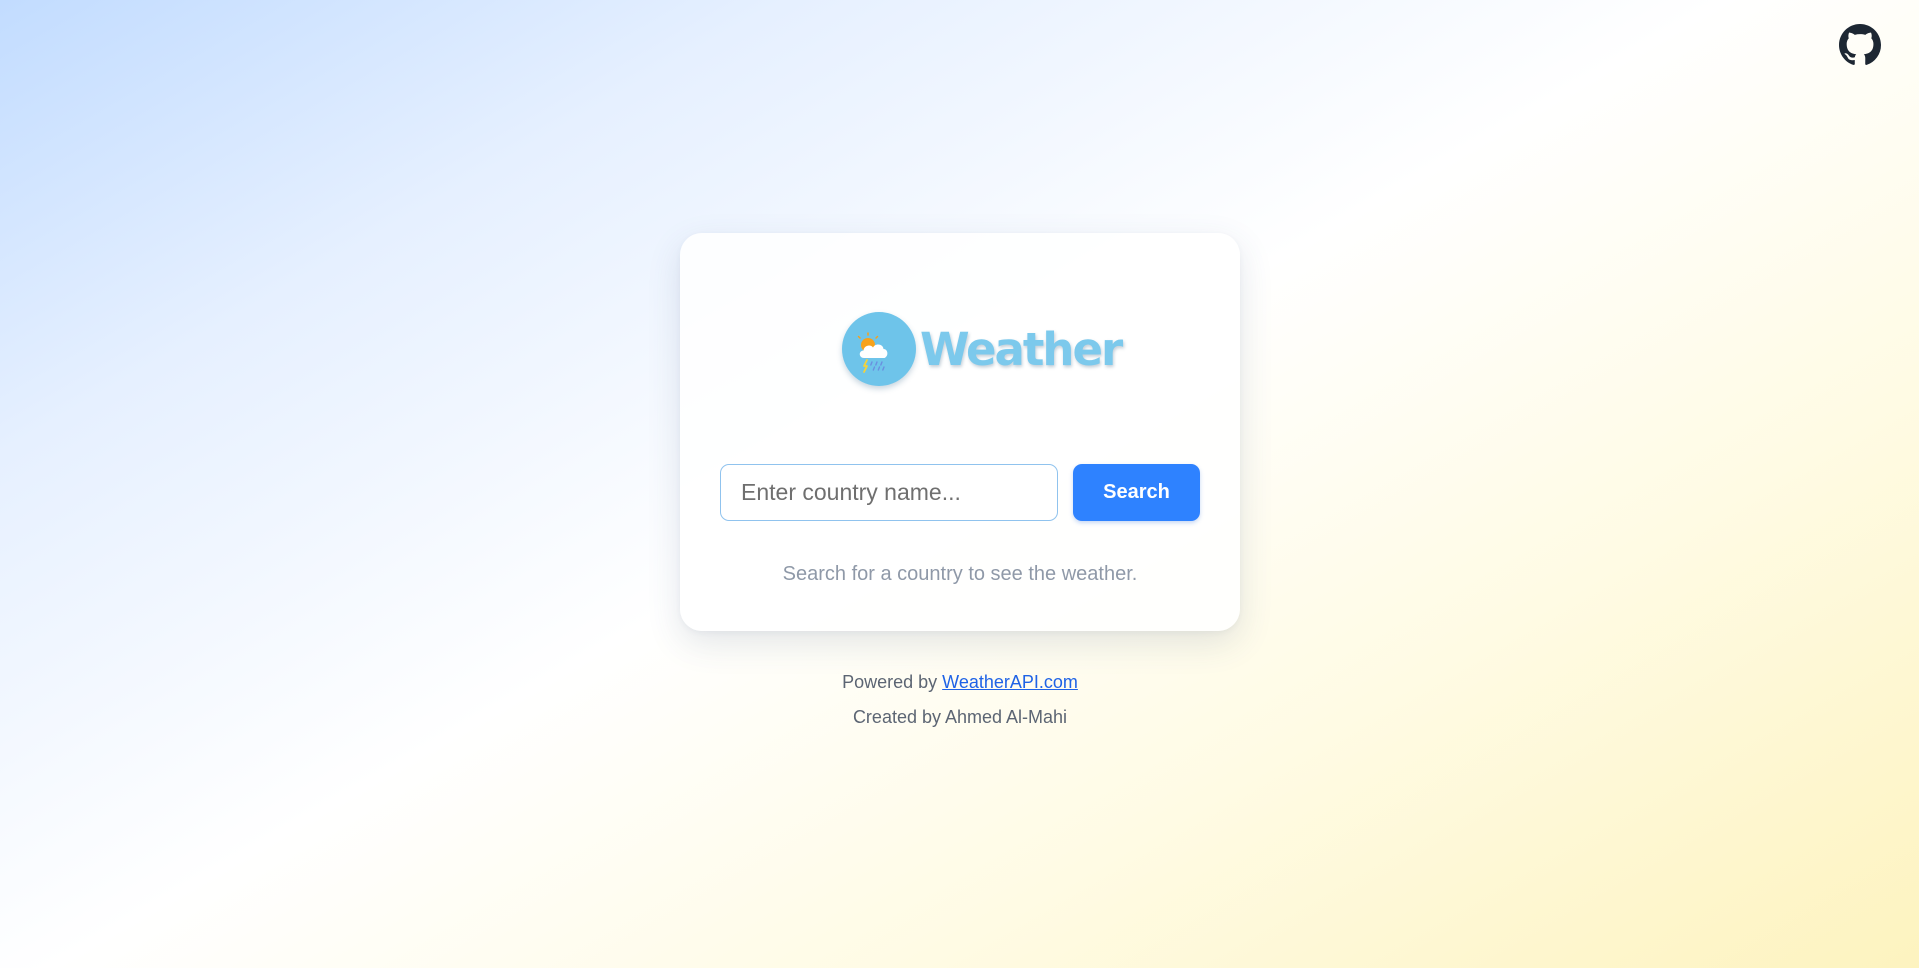 This screenshot has width=1919, height=968. What do you see at coordinates (960, 574) in the screenshot?
I see `search-hint: Search for a country to see the weather.` at bounding box center [960, 574].